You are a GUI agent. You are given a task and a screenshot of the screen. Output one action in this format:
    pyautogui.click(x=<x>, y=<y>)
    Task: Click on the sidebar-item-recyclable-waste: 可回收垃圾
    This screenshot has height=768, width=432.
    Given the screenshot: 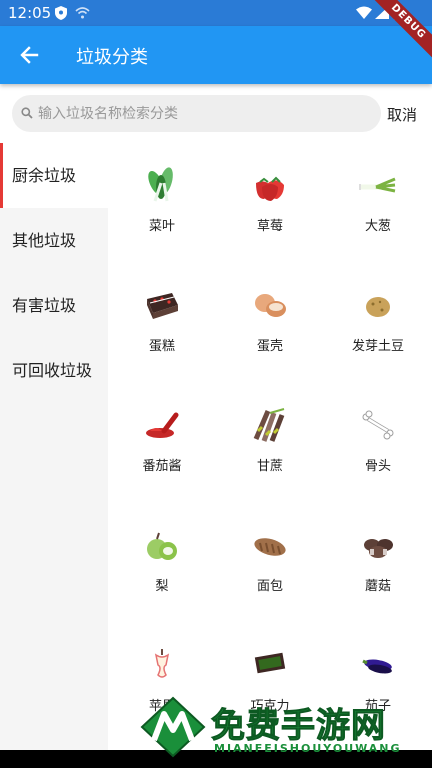 What is the action you would take?
    pyautogui.click(x=54, y=383)
    